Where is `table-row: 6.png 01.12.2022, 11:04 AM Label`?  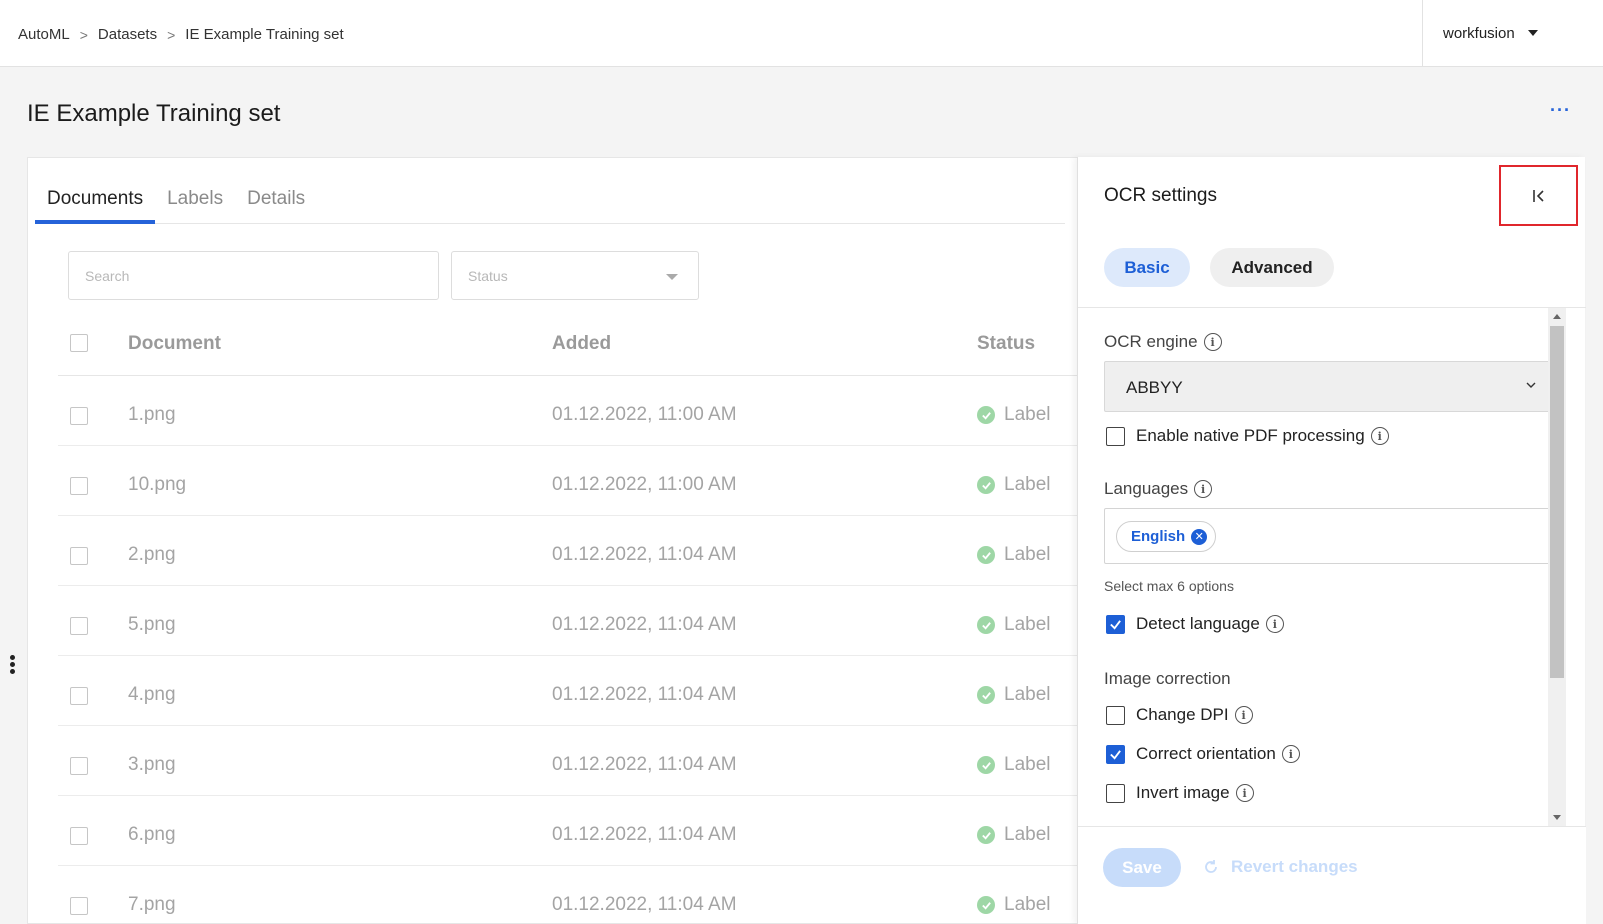 table-row: 6.png 01.12.2022, 11:04 AM Label is located at coordinates (568, 831).